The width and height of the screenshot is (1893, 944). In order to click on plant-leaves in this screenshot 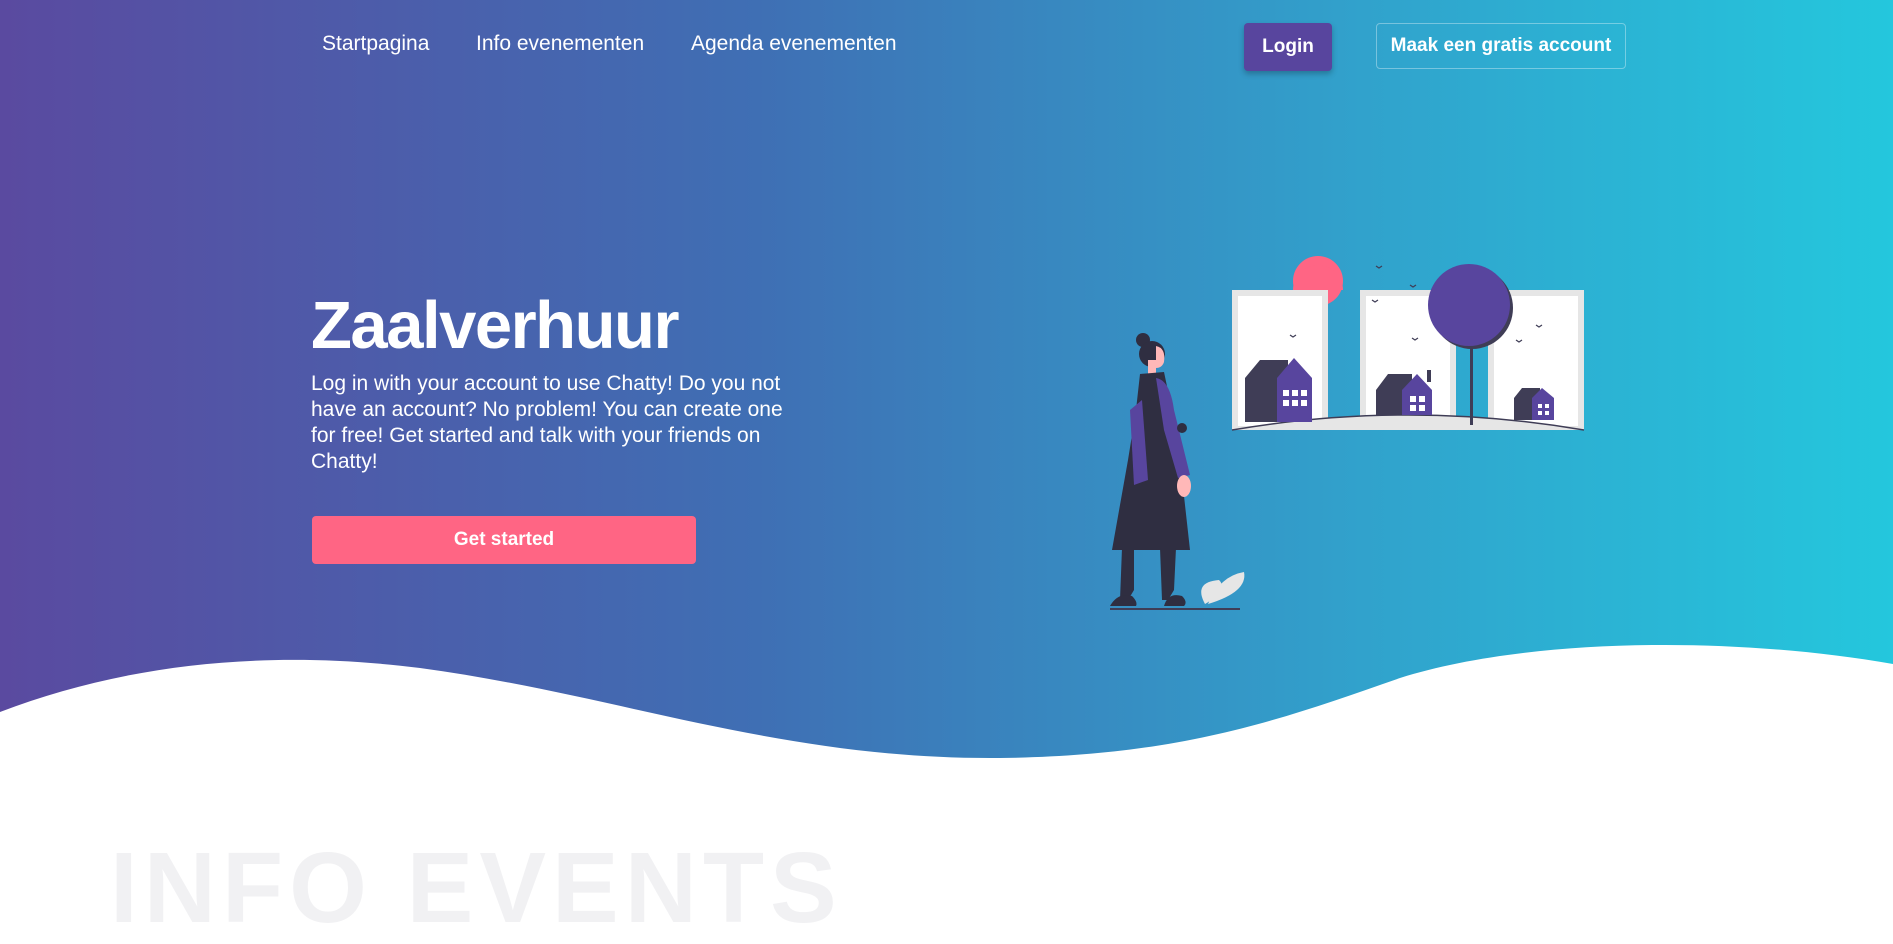, I will do `click(1223, 588)`.